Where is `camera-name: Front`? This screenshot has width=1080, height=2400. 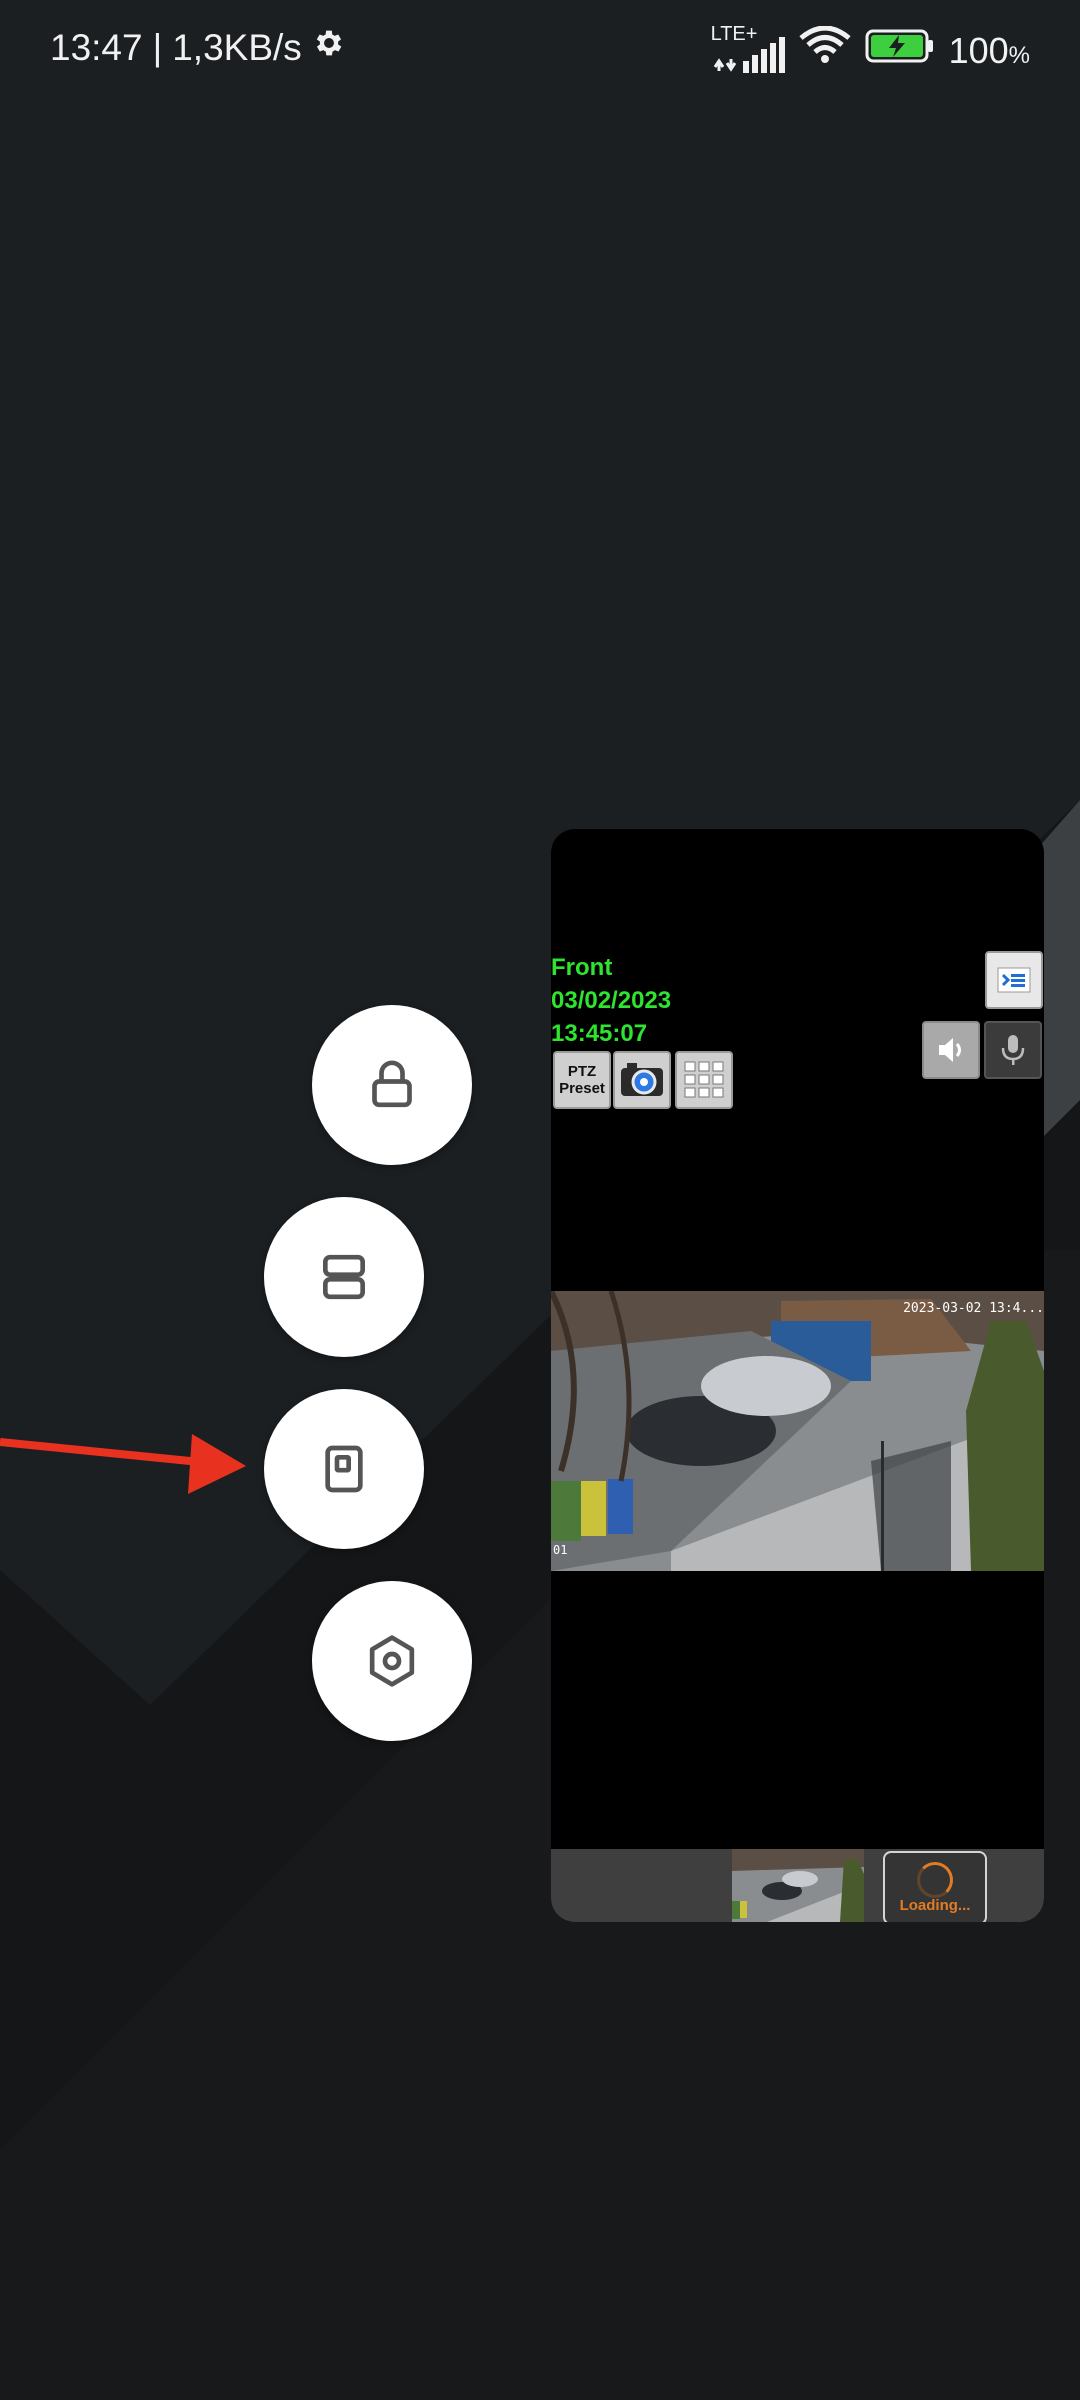
camera-name: Front is located at coordinates (582, 967).